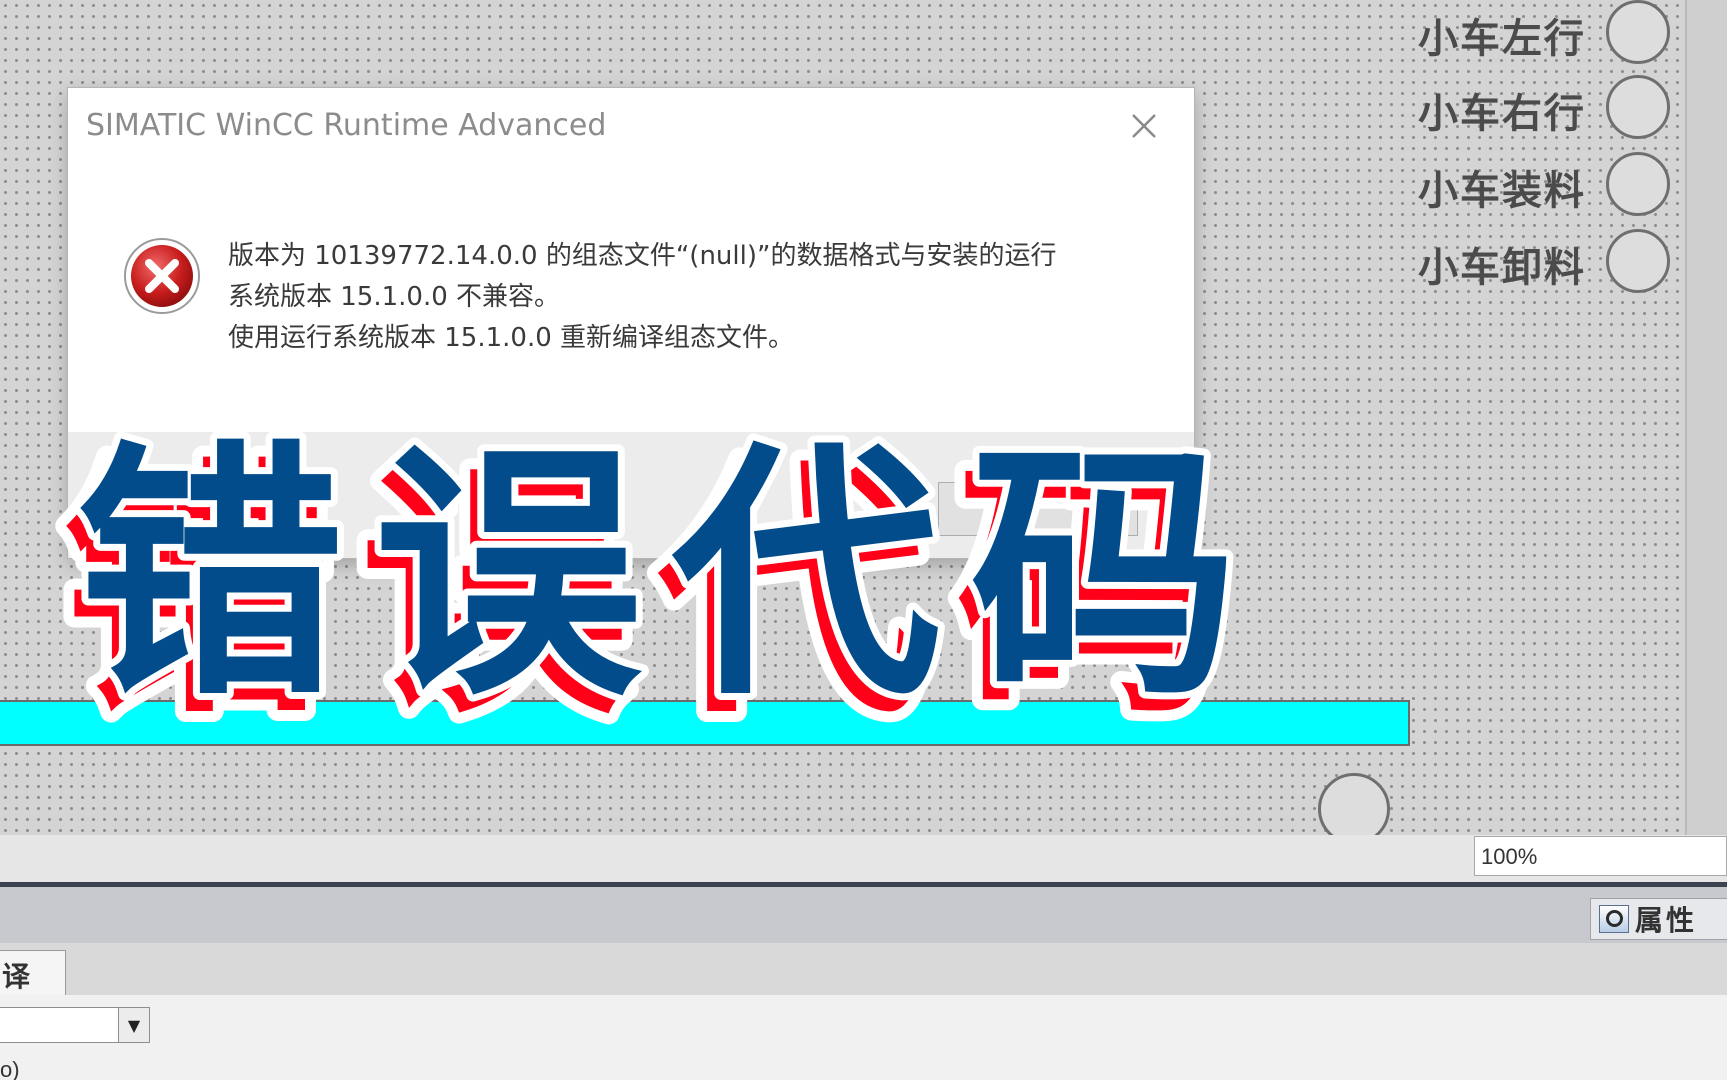 This screenshot has width=1727, height=1080. I want to click on conveyor-belt-rectangle, so click(705, 723).